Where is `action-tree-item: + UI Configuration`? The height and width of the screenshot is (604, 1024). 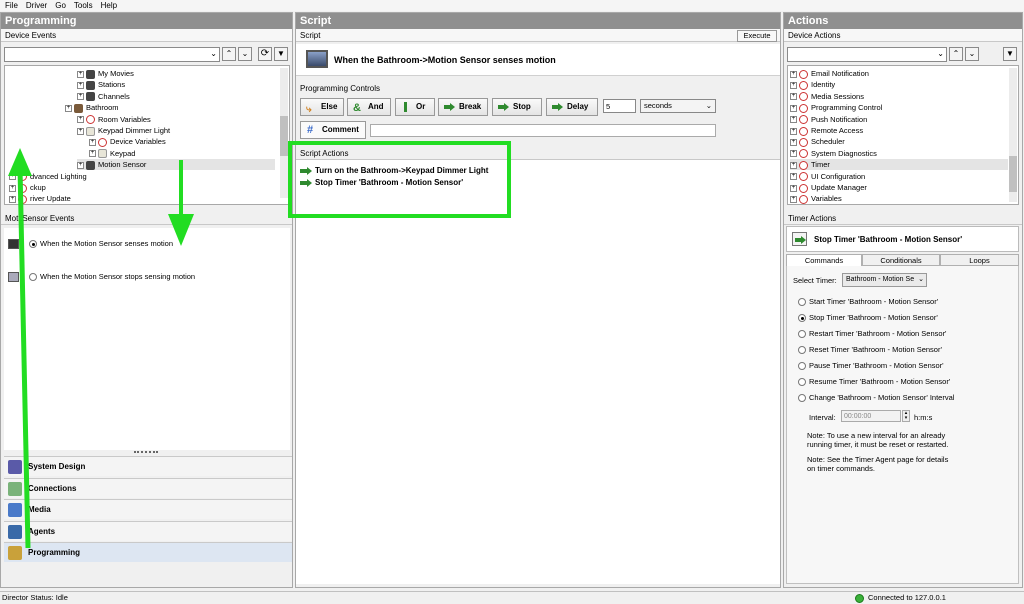 action-tree-item: + UI Configuration is located at coordinates (827, 176).